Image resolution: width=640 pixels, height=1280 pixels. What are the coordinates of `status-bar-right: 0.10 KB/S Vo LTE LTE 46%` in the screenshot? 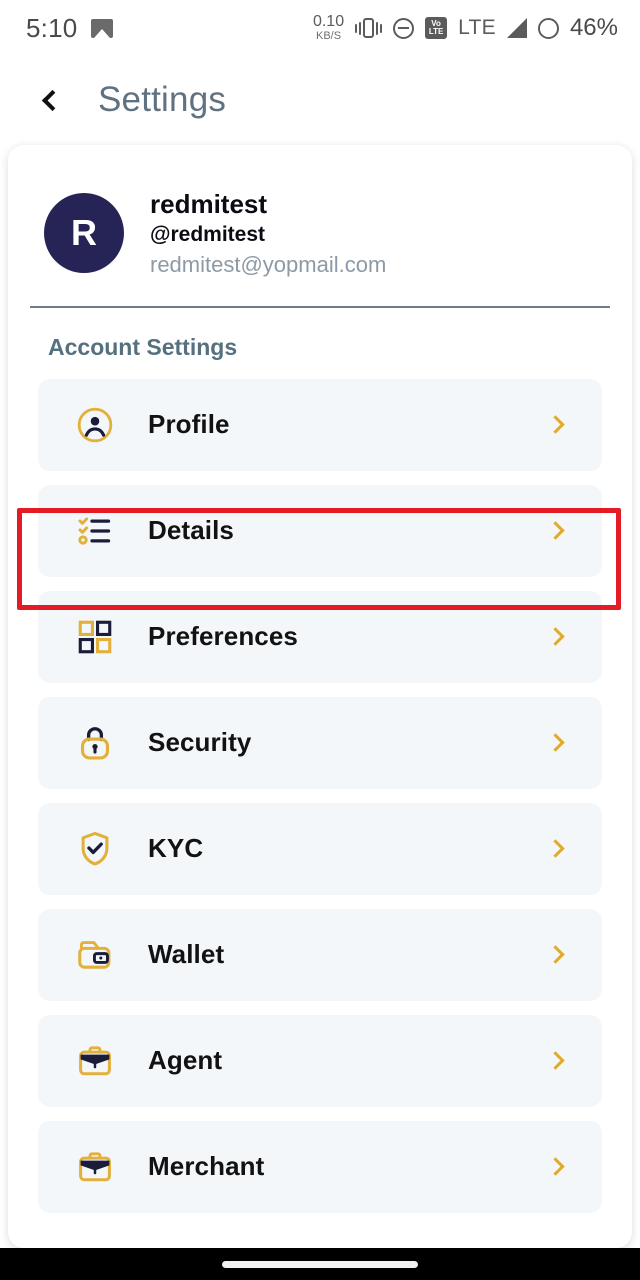 It's located at (465, 28).